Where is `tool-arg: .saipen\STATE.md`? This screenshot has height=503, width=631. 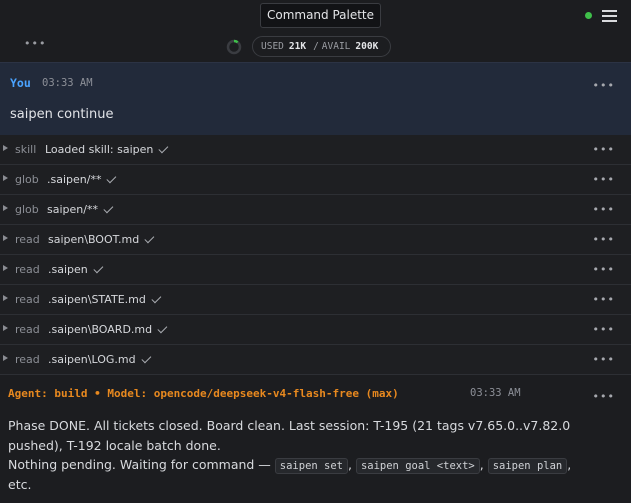 tool-arg: .saipen\STATE.md is located at coordinates (105, 299).